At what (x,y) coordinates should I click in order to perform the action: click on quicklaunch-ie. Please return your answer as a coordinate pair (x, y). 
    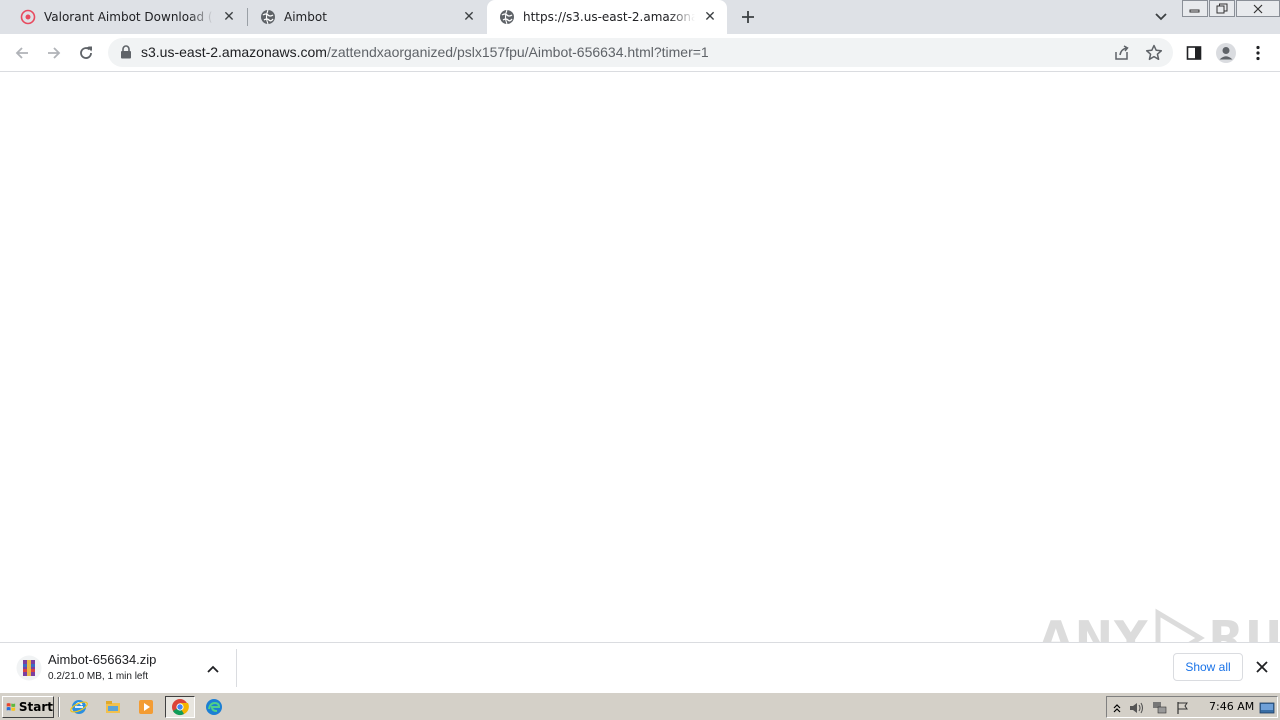
    Looking at the image, I should click on (79, 707).